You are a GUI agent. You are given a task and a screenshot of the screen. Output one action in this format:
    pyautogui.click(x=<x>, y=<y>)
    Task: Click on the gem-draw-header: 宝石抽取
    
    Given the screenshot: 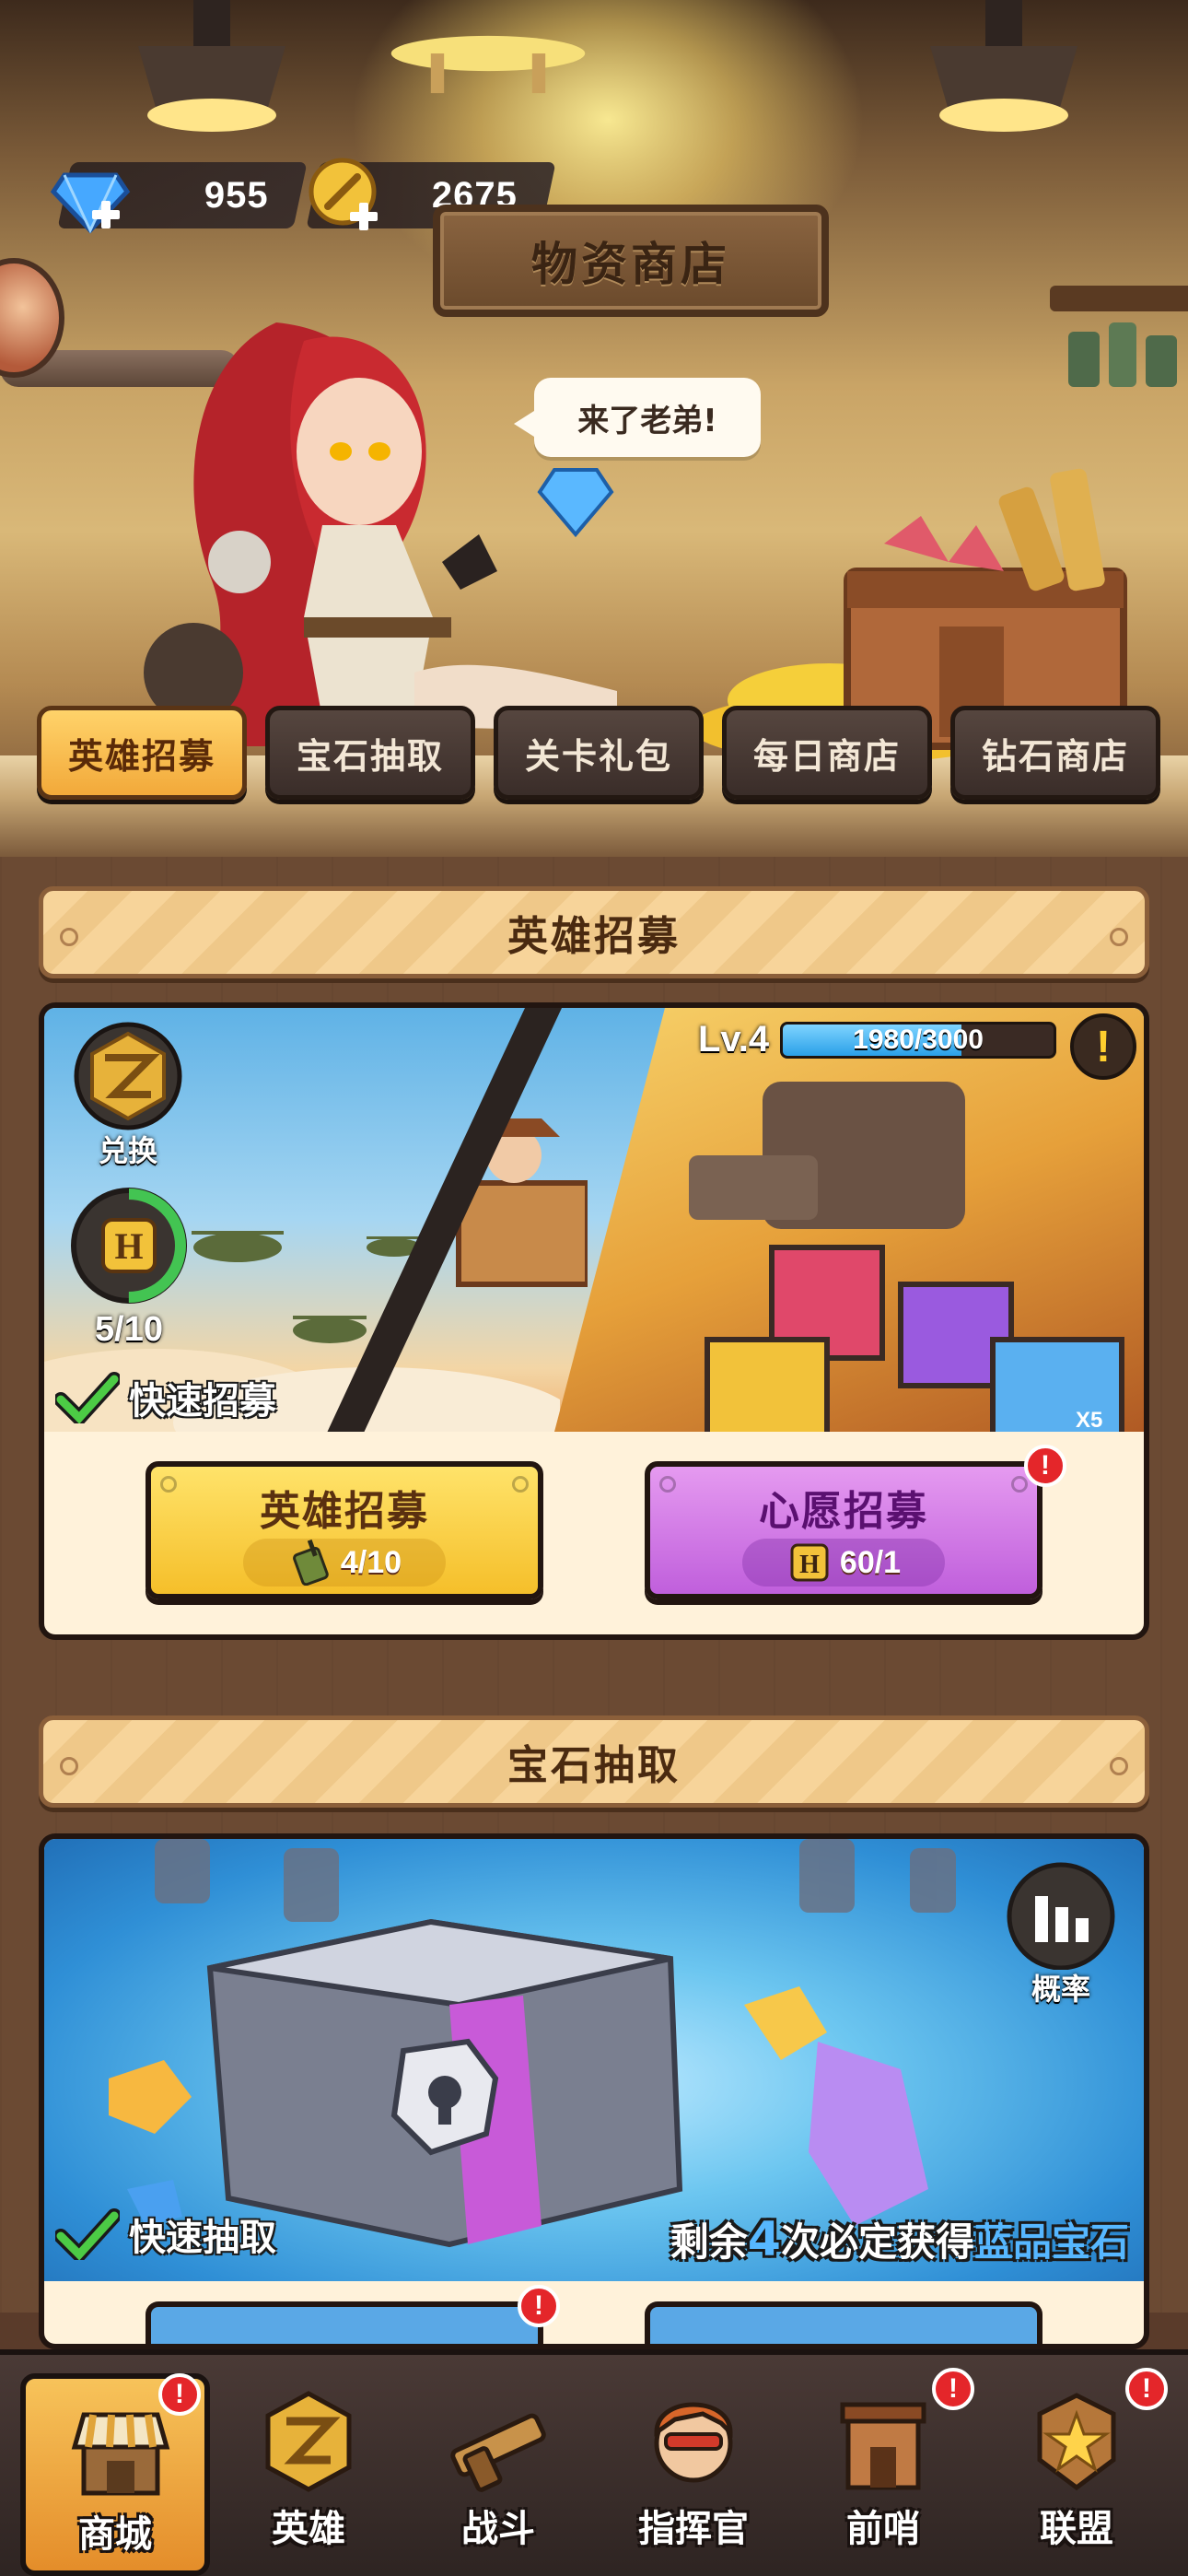 What is the action you would take?
    pyautogui.click(x=594, y=1761)
    